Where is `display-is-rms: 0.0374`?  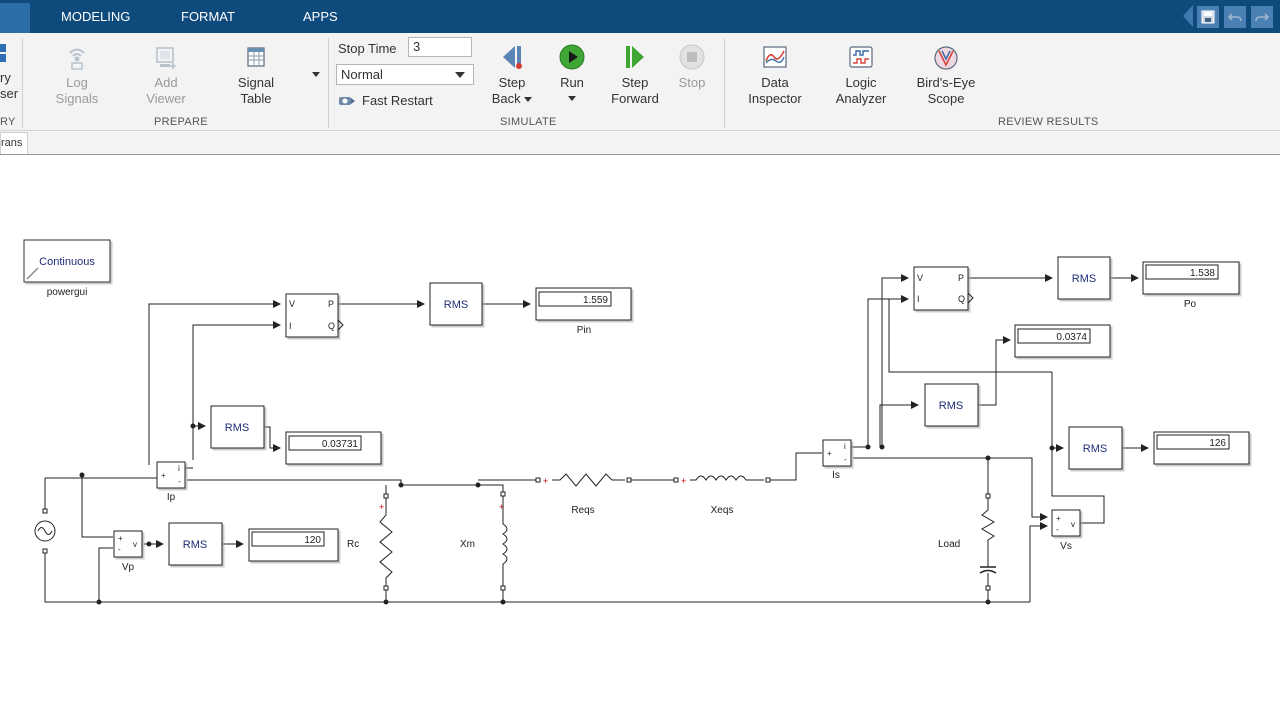 display-is-rms: 0.0374 is located at coordinates (1062, 341).